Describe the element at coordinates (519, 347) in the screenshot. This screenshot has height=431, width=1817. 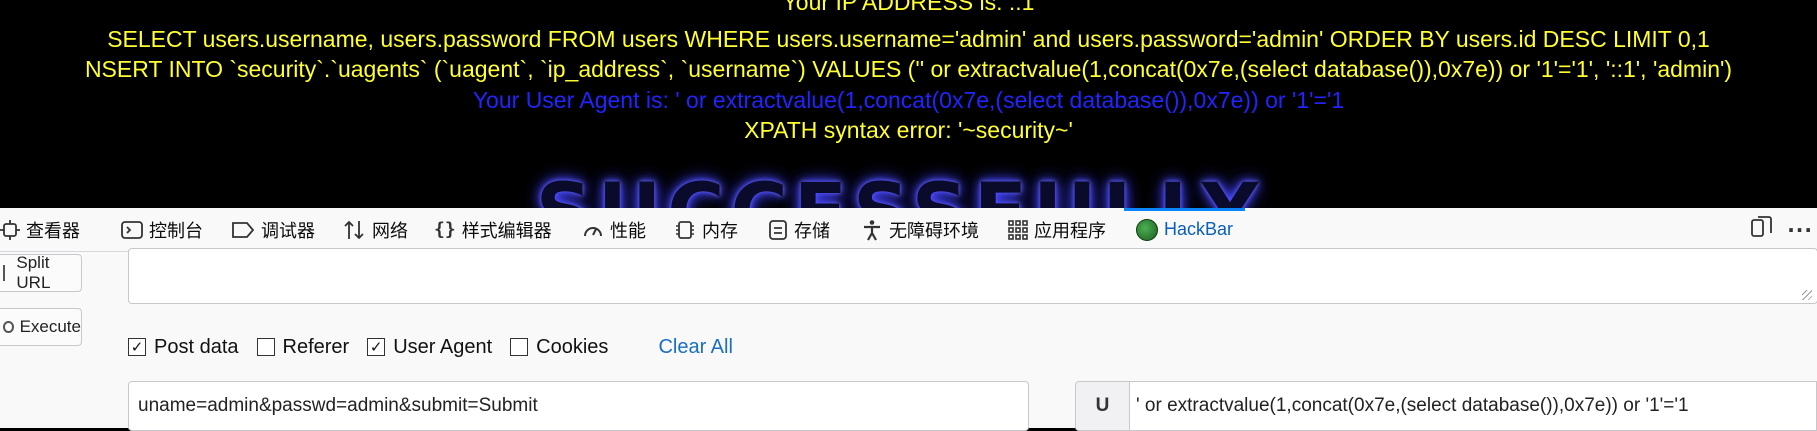
I see `cookies-checkbox` at that location.